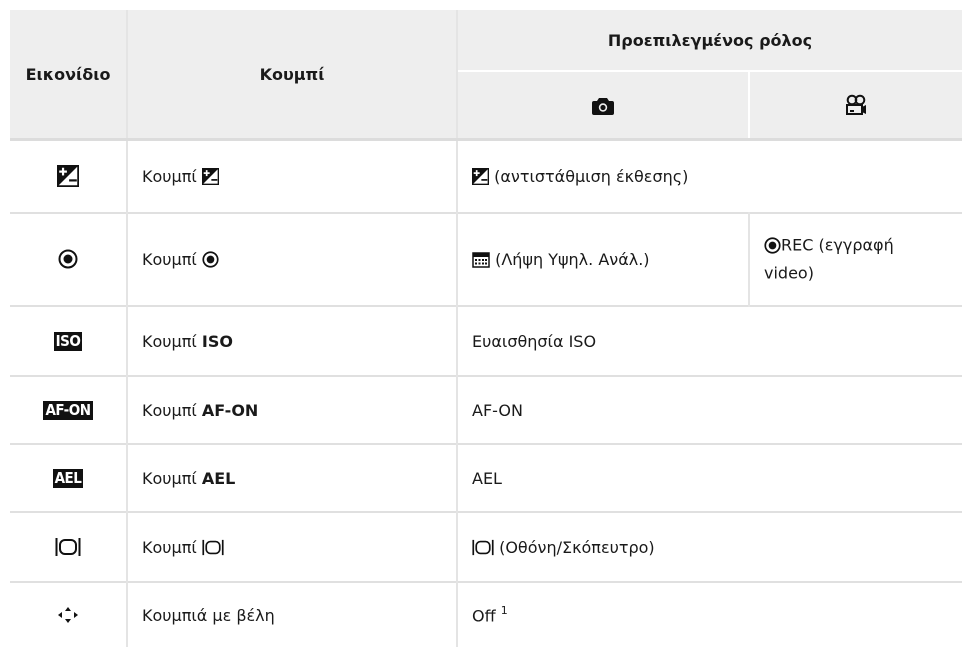 The width and height of the screenshot is (971, 649). Describe the element at coordinates (68, 75) in the screenshot. I see `header-icon: Εικονίδιο` at that location.